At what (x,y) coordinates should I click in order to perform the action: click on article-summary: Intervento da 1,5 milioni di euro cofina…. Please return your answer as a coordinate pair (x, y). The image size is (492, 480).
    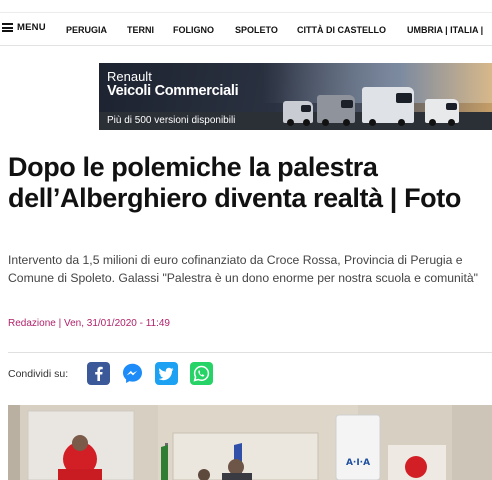
    Looking at the image, I should click on (243, 269).